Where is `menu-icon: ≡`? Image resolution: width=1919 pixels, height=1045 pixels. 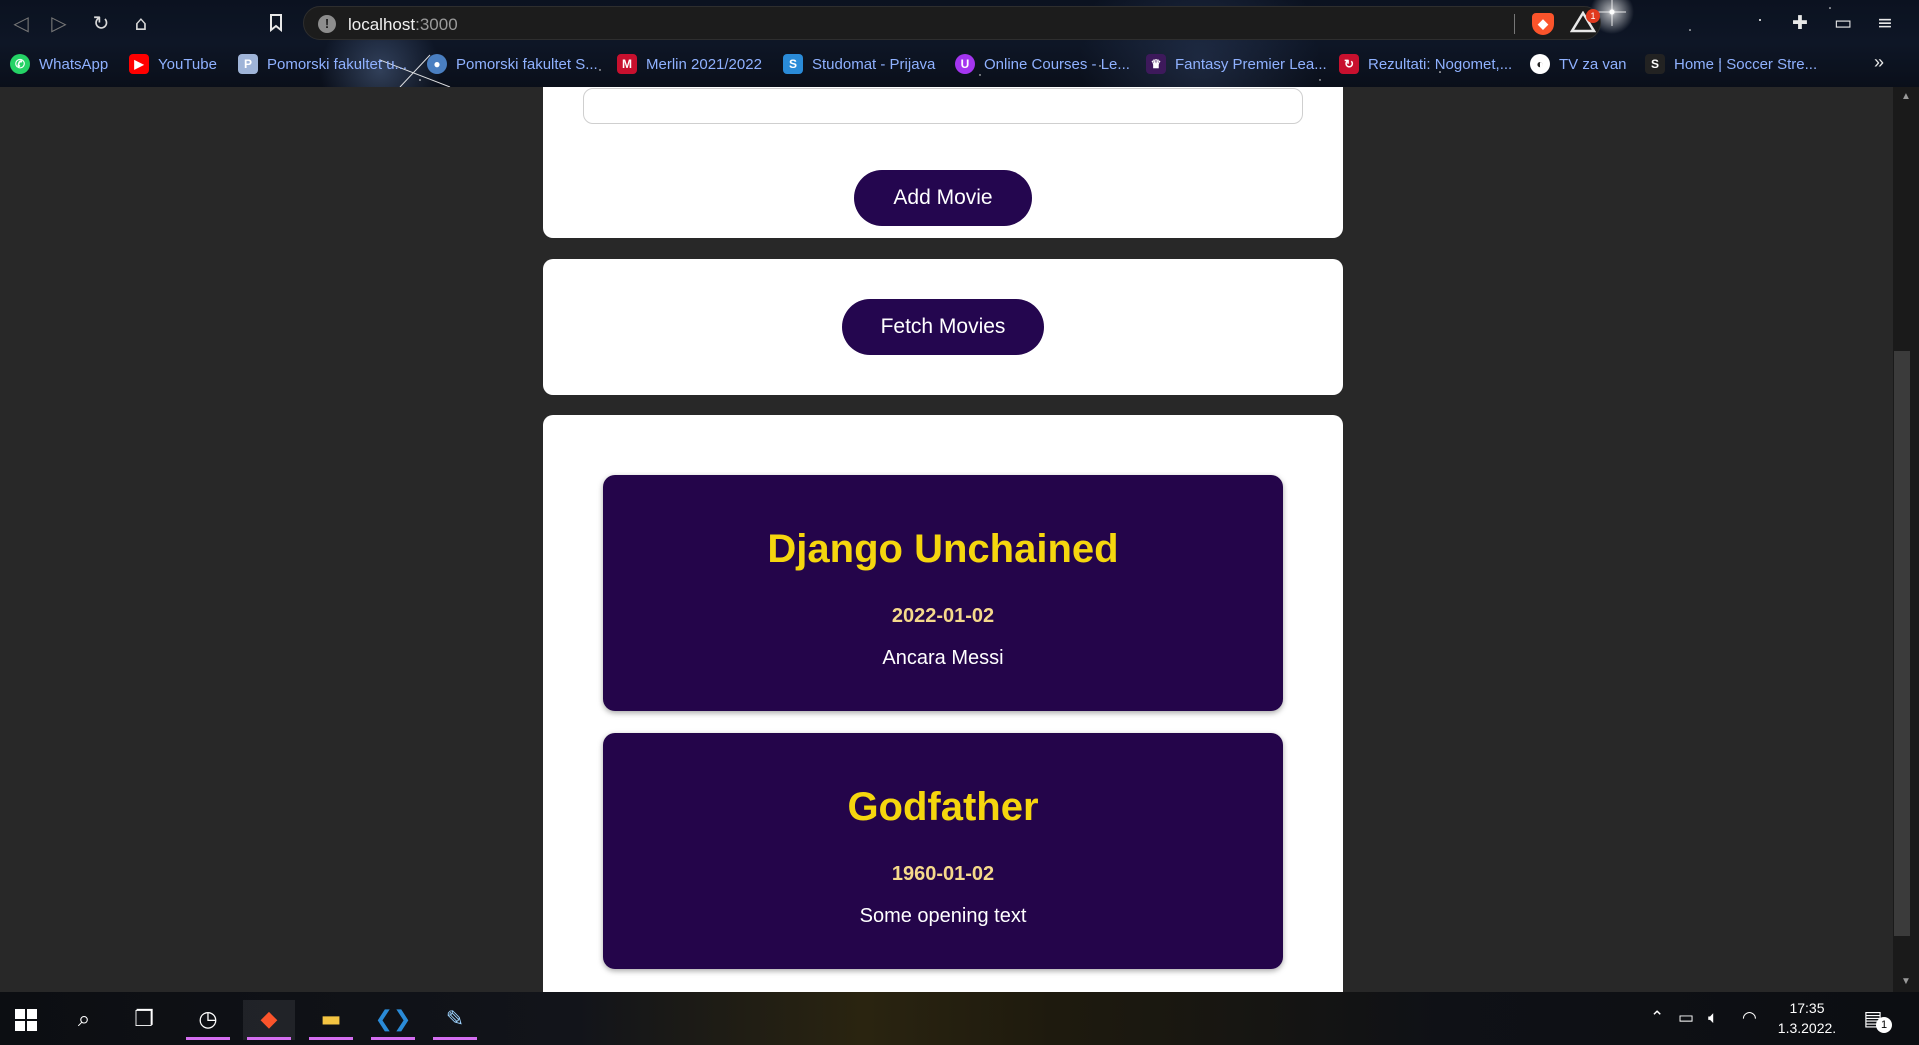 menu-icon: ≡ is located at coordinates (1885, 23).